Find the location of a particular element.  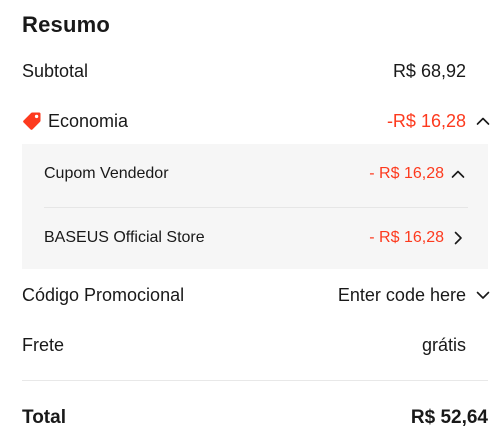

promo-code-input-wrap: Enter code here is located at coordinates (416, 295).